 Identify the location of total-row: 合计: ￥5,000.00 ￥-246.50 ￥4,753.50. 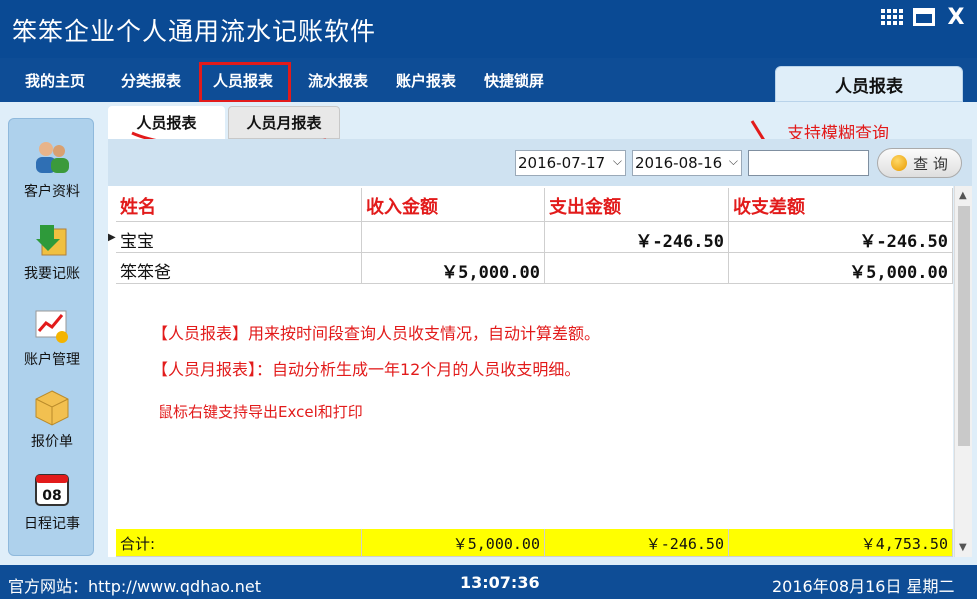
(534, 543).